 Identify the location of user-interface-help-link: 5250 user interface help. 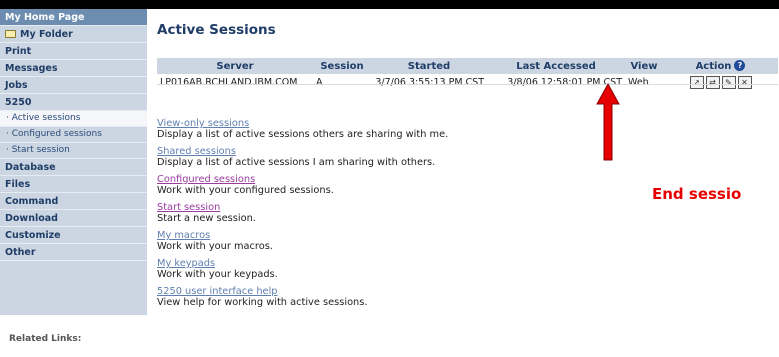
(302, 291).